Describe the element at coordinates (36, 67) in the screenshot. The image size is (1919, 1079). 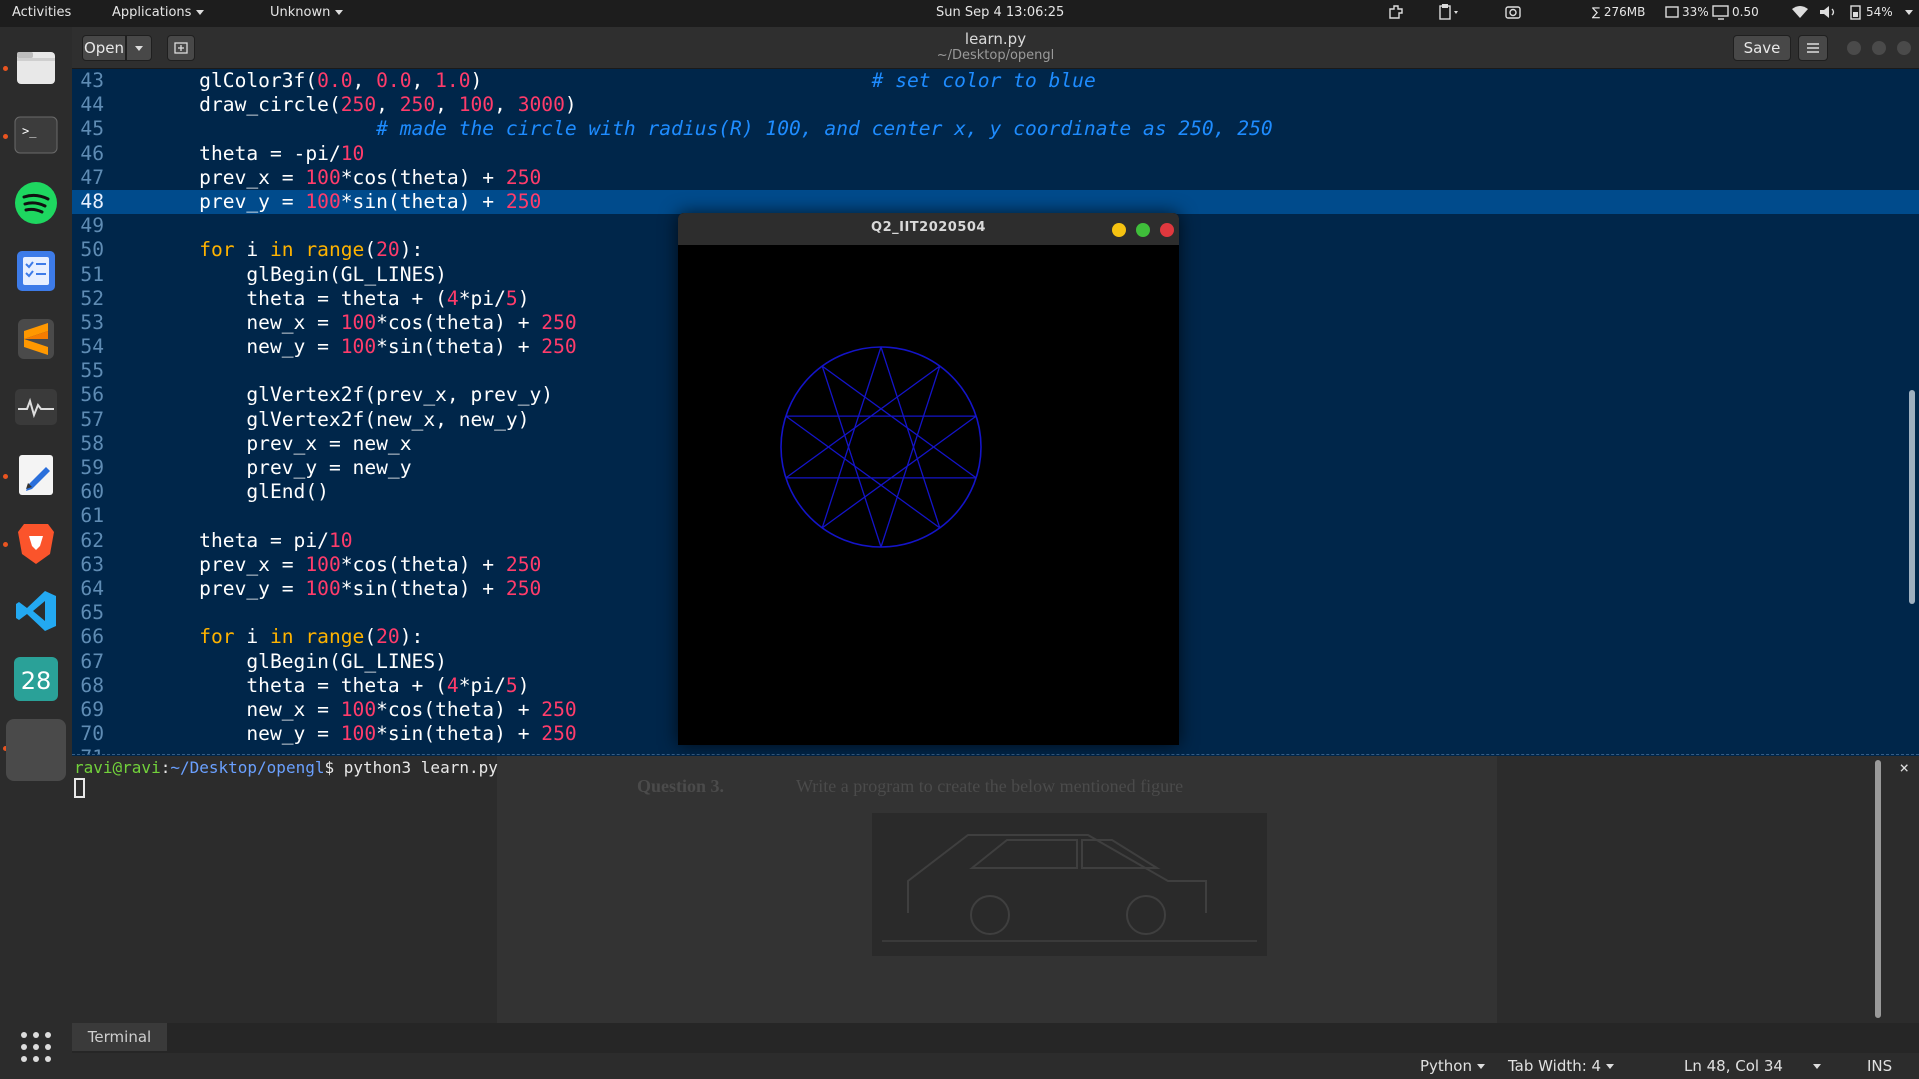
I see `files-icon` at that location.